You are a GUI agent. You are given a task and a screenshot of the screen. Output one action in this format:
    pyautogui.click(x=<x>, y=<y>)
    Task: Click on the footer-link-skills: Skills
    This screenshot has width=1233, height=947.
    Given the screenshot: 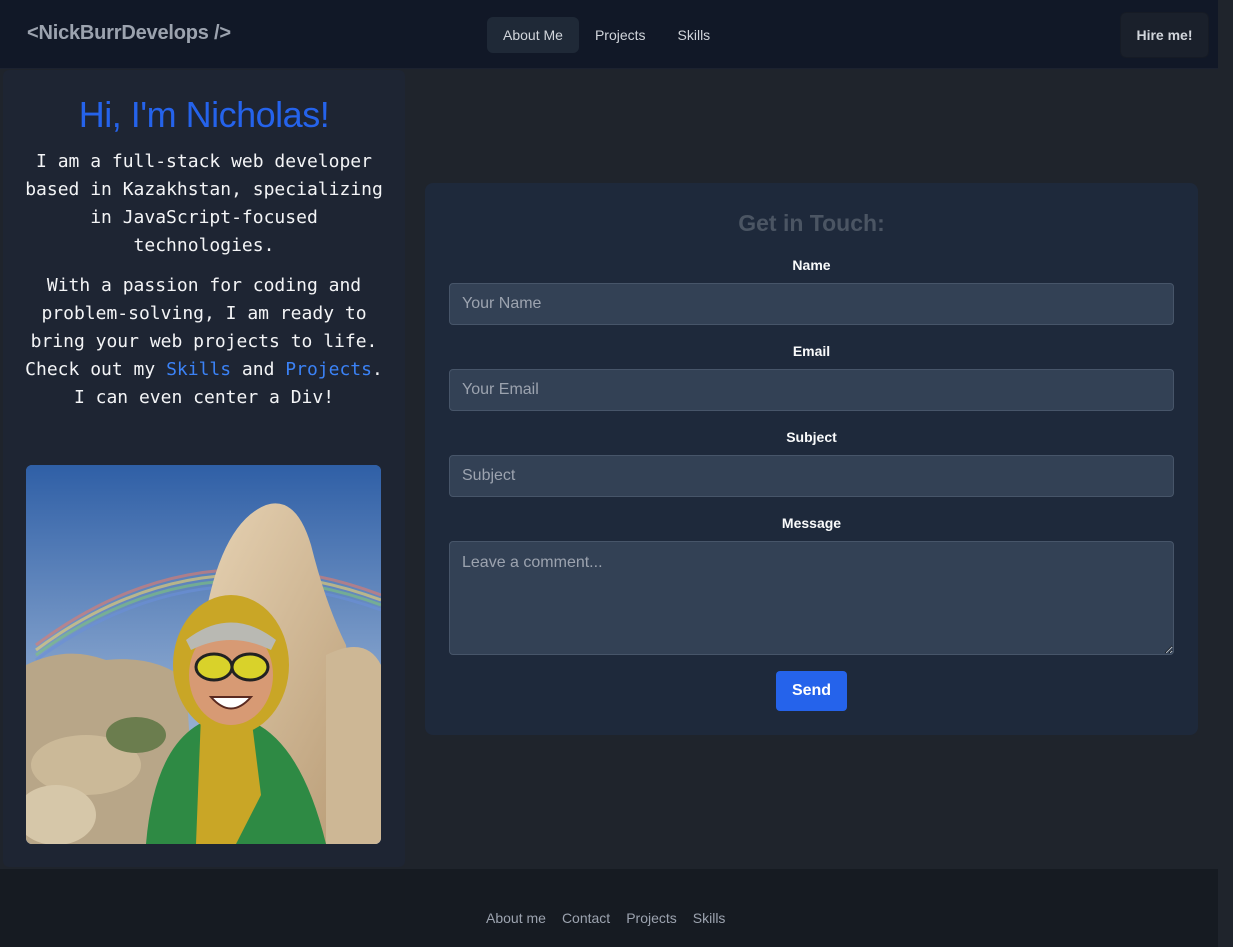 What is the action you would take?
    pyautogui.click(x=709, y=918)
    